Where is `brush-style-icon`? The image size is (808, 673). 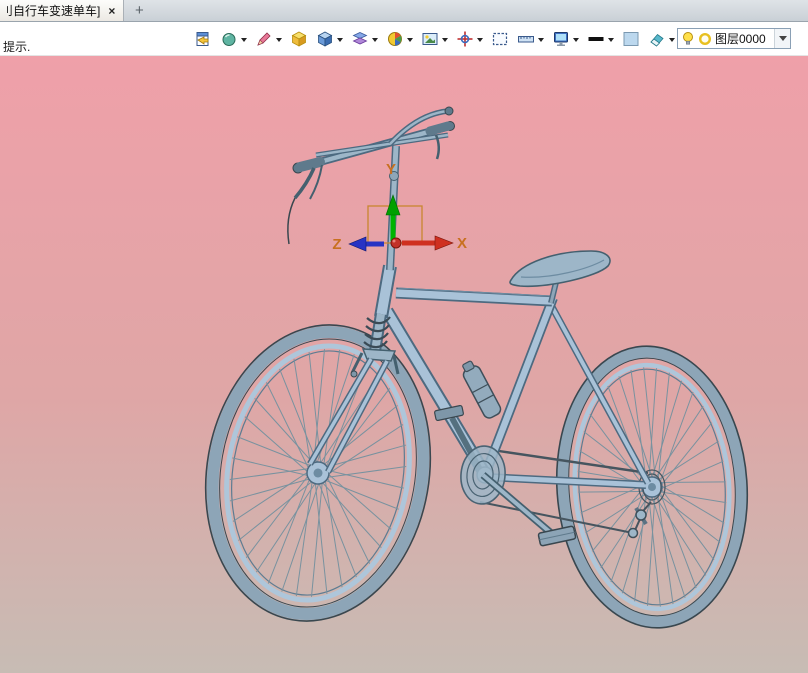
brush-style-icon is located at coordinates (268, 39).